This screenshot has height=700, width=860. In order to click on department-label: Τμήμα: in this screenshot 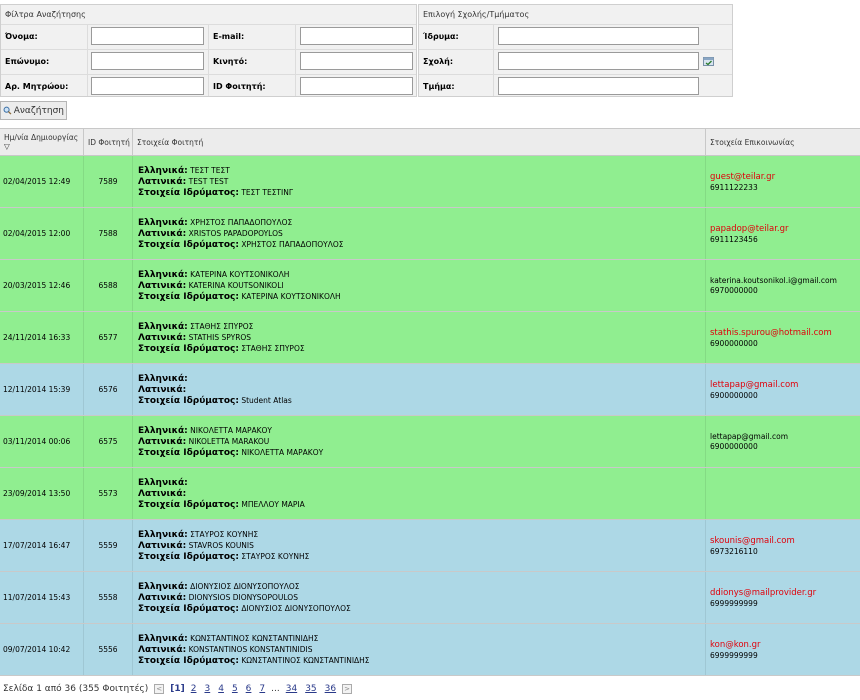, I will do `click(439, 86)`.